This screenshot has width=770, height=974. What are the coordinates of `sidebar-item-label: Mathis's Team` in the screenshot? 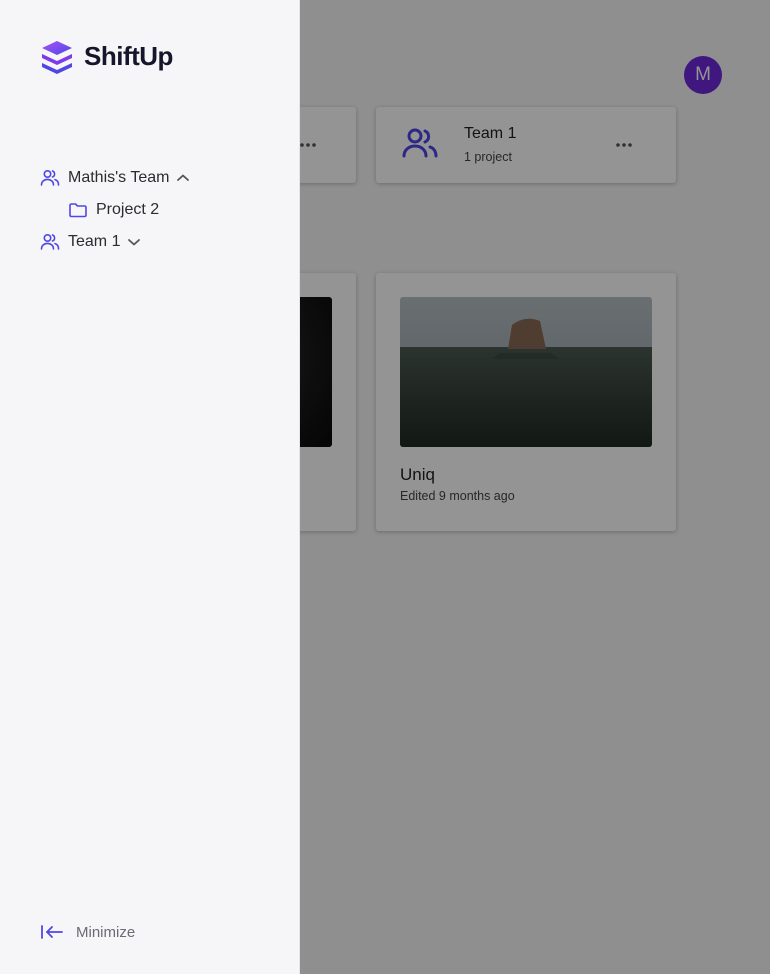 It's located at (119, 177).